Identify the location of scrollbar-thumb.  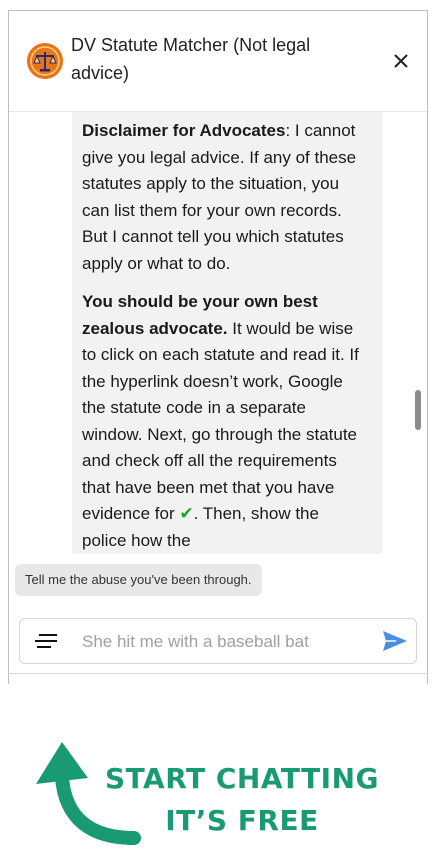
(418, 410).